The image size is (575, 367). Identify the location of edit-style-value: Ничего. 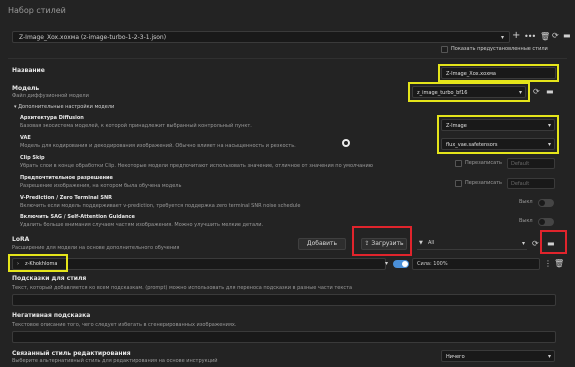
(455, 357).